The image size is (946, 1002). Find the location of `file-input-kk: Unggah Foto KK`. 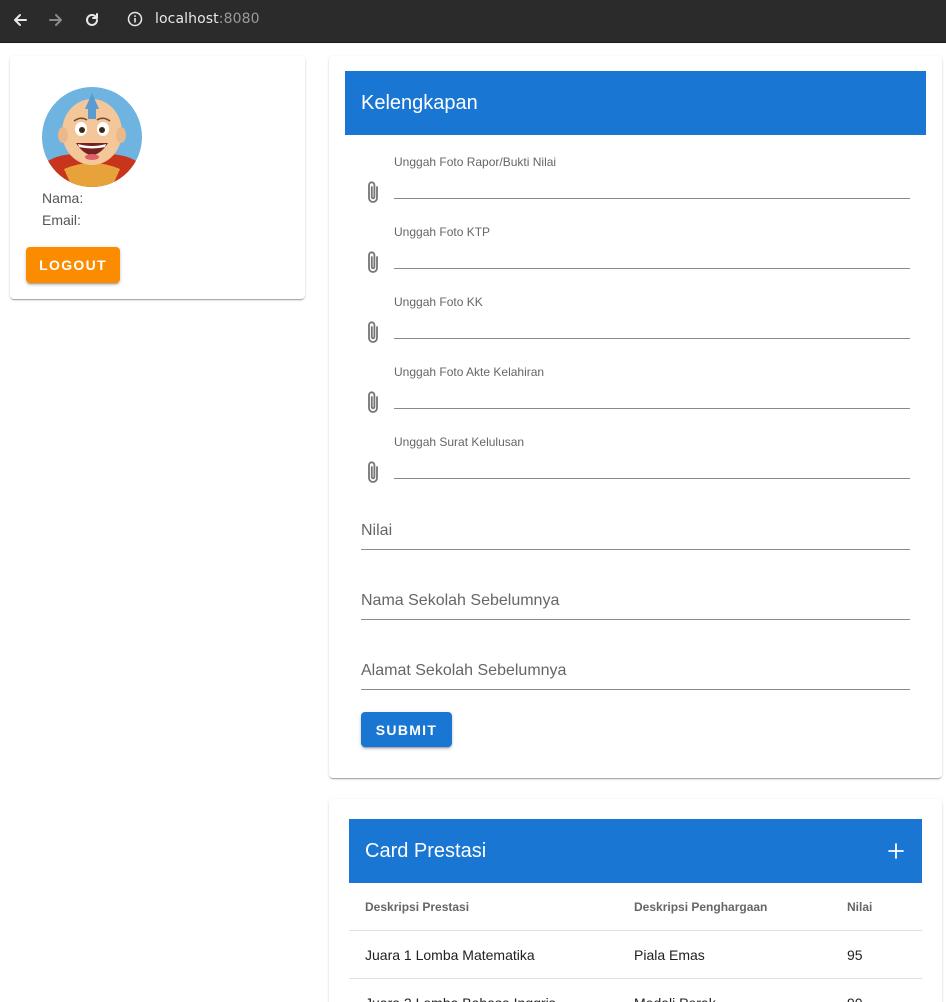

file-input-kk: Unggah Foto KK is located at coordinates (635, 325).